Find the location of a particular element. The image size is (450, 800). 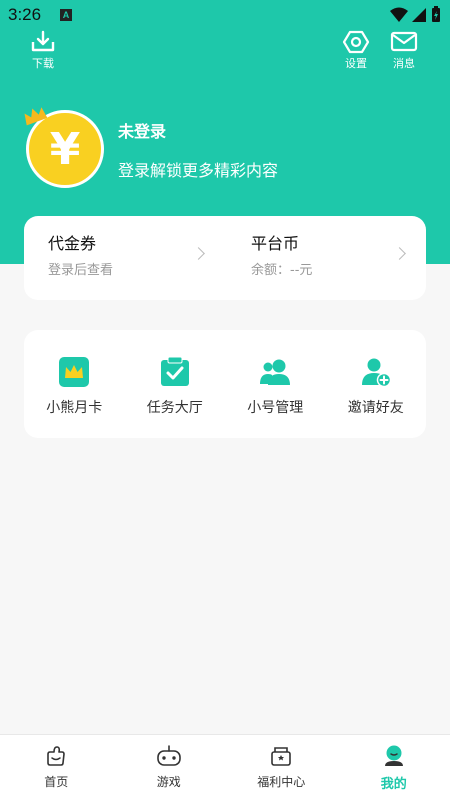

coin-title: 平台币 is located at coordinates (275, 243).